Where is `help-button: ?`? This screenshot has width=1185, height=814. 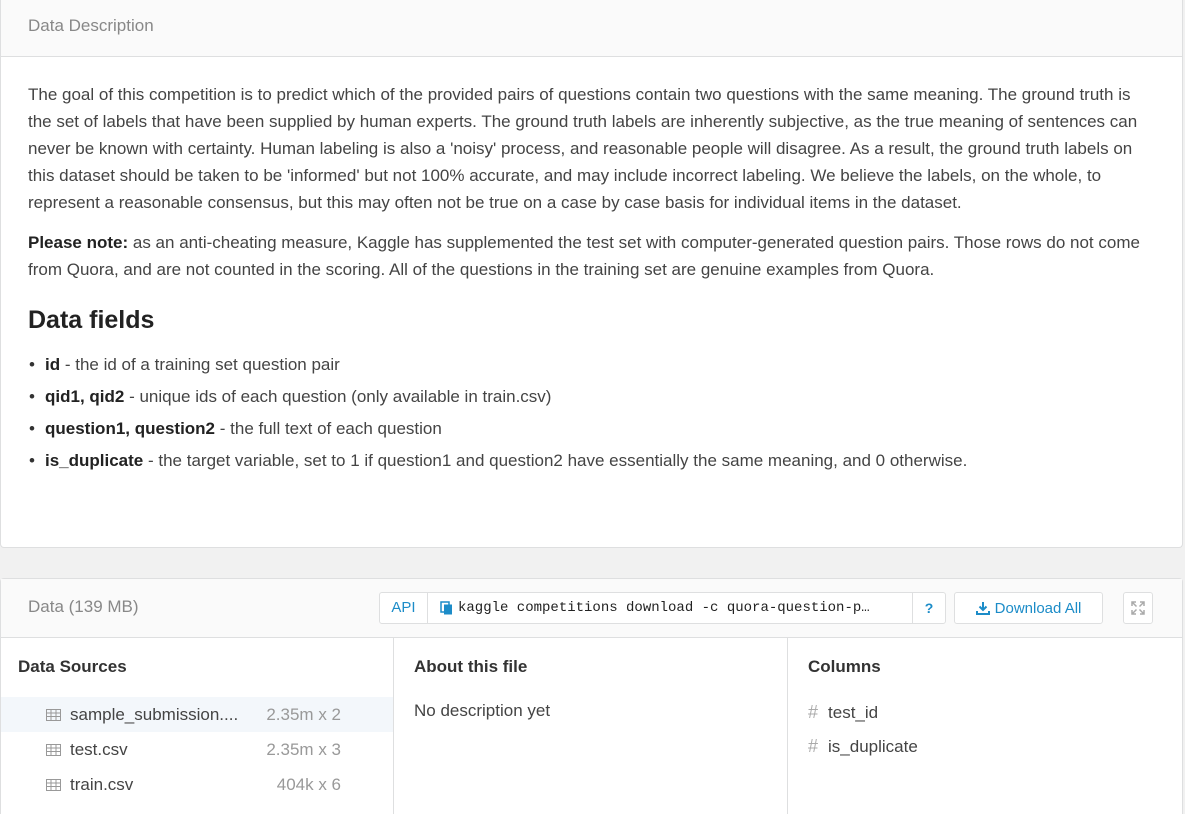 help-button: ? is located at coordinates (928, 608).